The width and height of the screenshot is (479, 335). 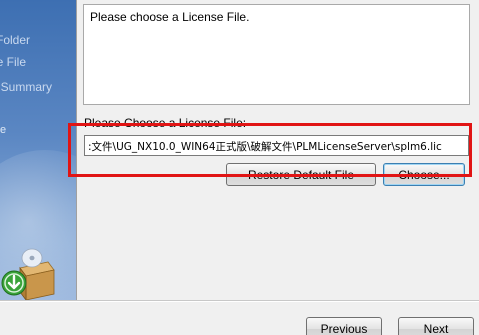 I want to click on restore-default-file-label: Restore Default File, so click(x=301, y=174).